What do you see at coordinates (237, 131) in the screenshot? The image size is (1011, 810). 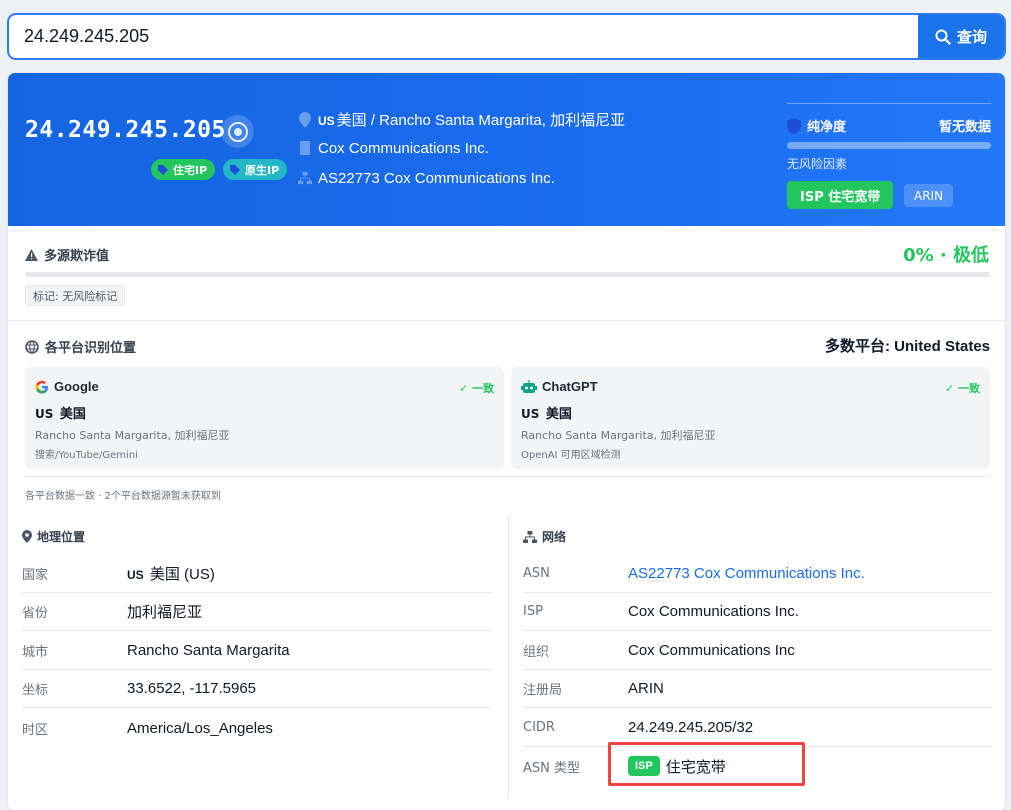 I see `eye-icon` at bounding box center [237, 131].